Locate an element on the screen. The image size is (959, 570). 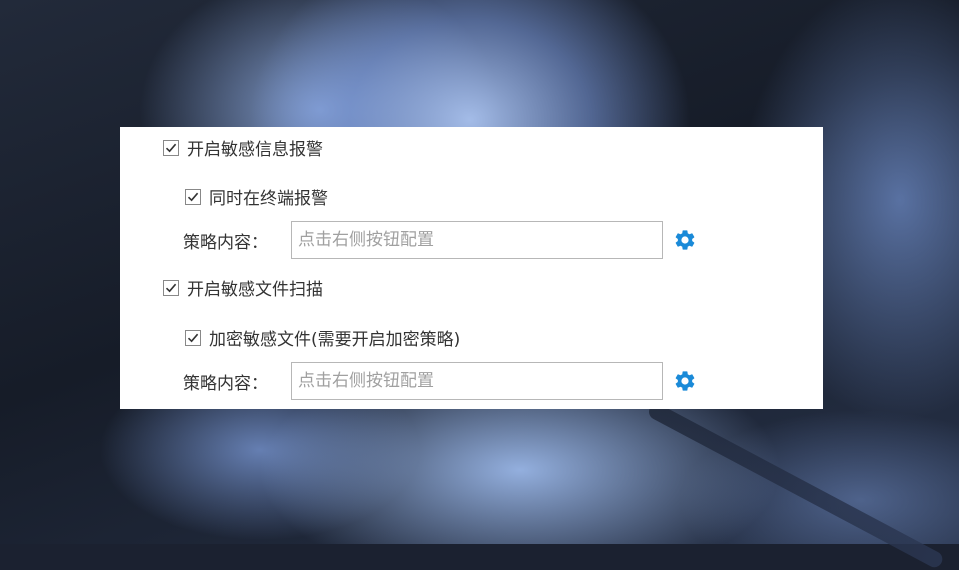
enable-file-scan-label: 开启敏感文件扫描 is located at coordinates (255, 290).